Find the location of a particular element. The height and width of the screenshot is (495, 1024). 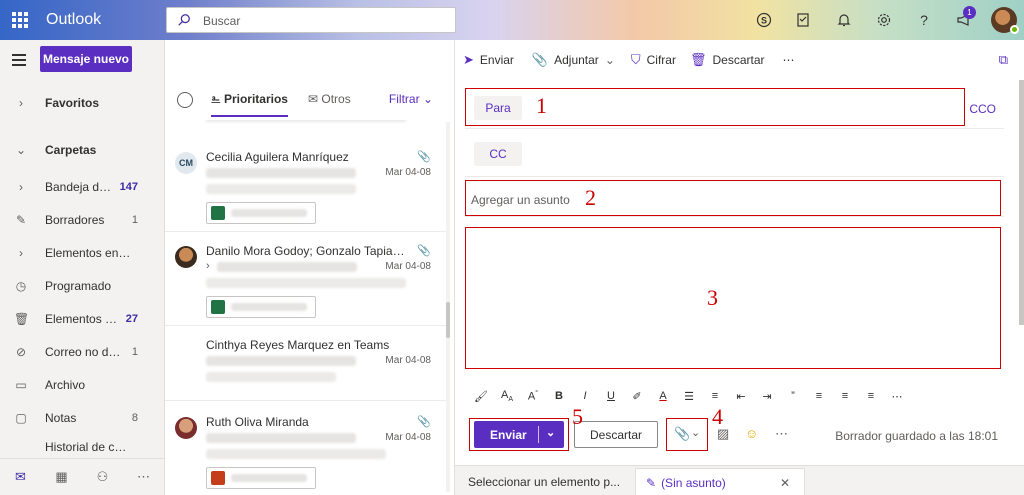

brand-title: Outlook is located at coordinates (73, 20).